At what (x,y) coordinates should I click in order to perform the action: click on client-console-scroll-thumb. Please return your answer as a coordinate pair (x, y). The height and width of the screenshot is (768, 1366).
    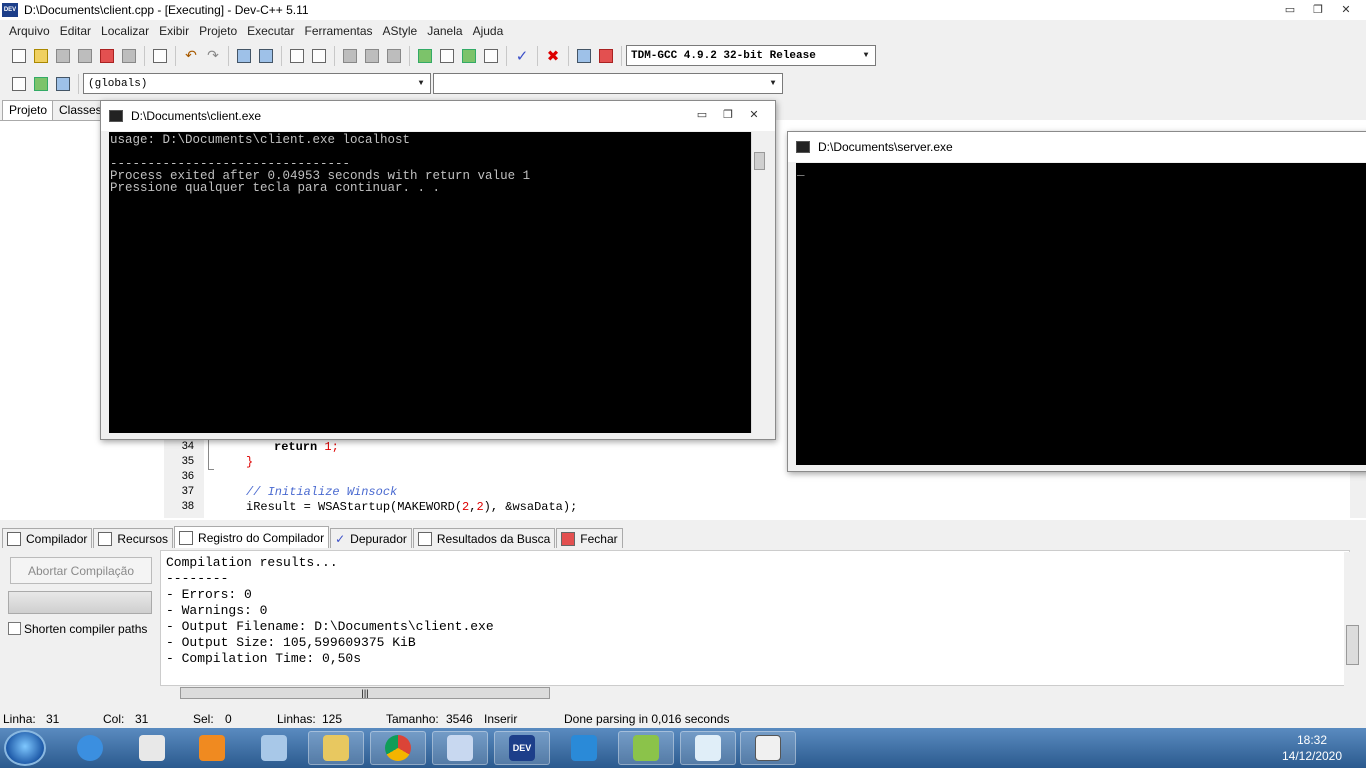
    Looking at the image, I should click on (759, 161).